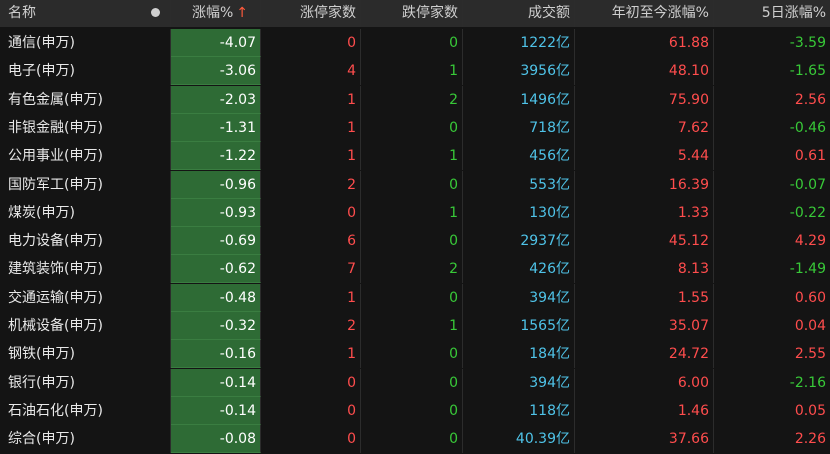 Image resolution: width=830 pixels, height=454 pixels. Describe the element at coordinates (216, 212) in the screenshot. I see `row-change: -0.93` at that location.